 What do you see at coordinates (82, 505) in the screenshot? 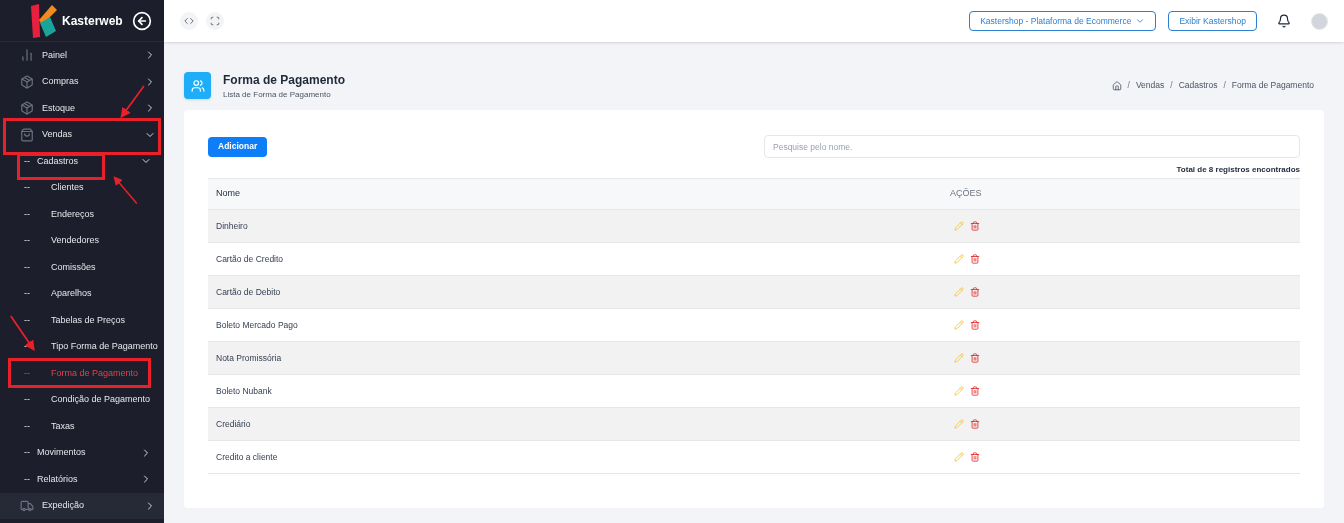
I see `sidebar-item: Expedição` at bounding box center [82, 505].